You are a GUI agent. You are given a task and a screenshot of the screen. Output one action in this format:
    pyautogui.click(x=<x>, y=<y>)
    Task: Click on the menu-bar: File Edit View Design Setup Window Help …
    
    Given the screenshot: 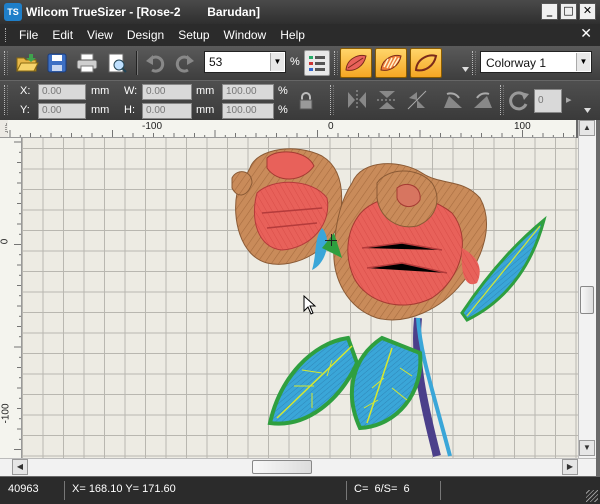 What is the action you would take?
    pyautogui.click(x=300, y=35)
    